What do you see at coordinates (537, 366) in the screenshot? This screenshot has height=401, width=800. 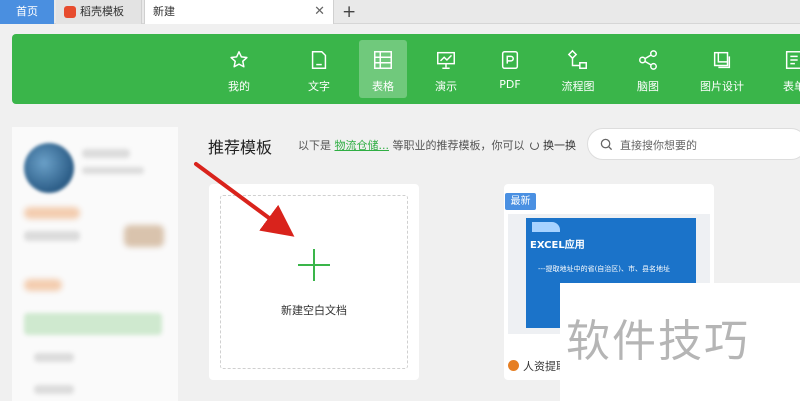 I see `template-name: 人资提取` at bounding box center [537, 366].